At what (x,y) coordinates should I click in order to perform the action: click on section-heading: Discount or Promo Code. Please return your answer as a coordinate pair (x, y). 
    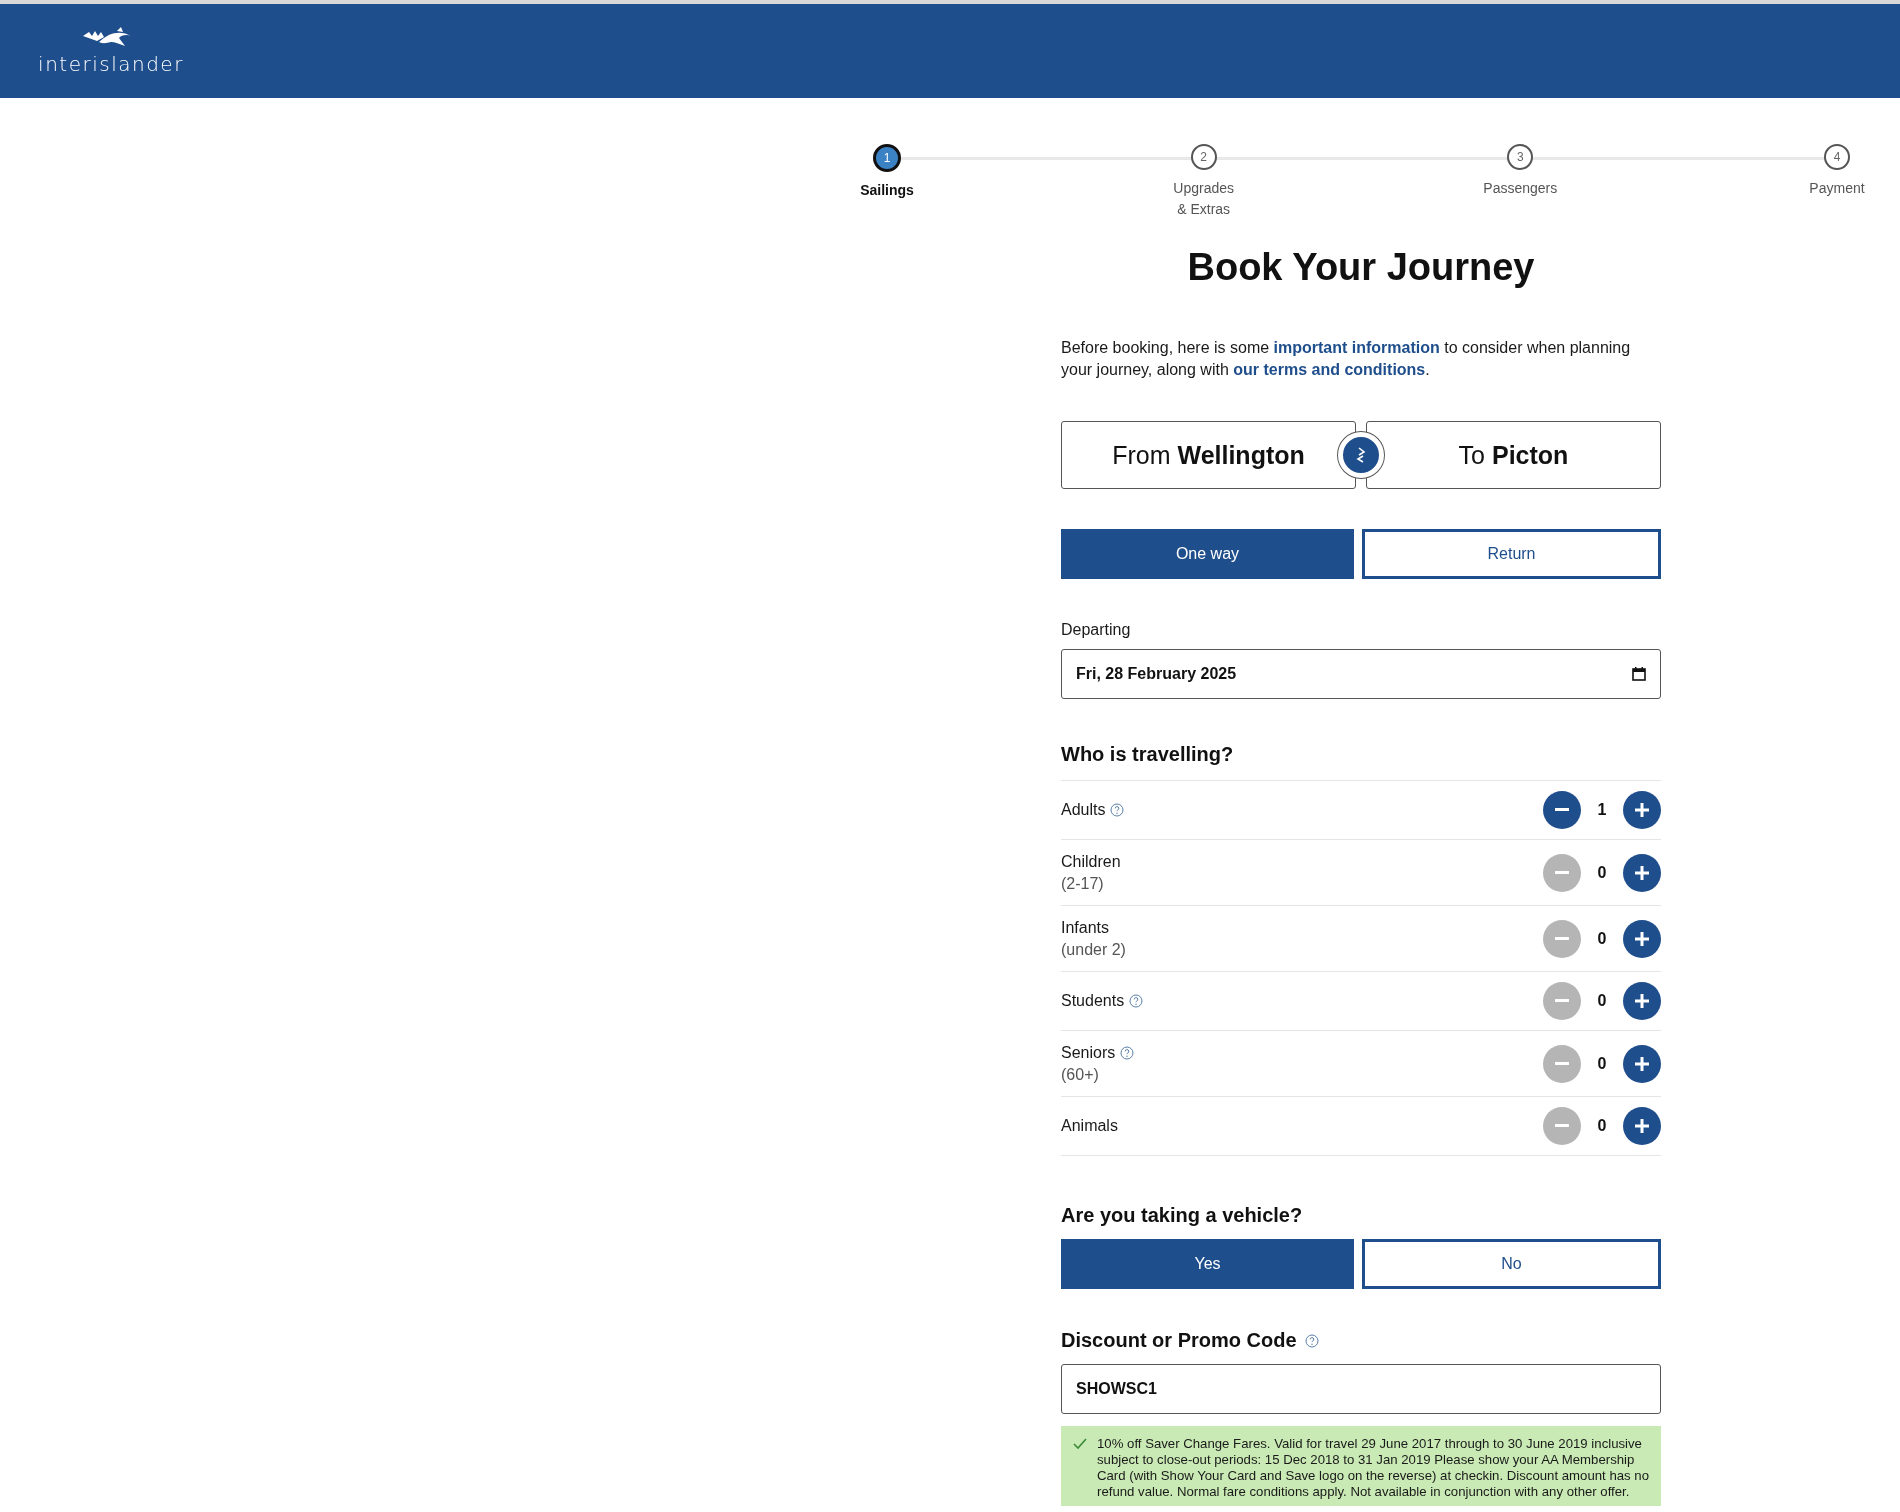
    Looking at the image, I should click on (1179, 1340).